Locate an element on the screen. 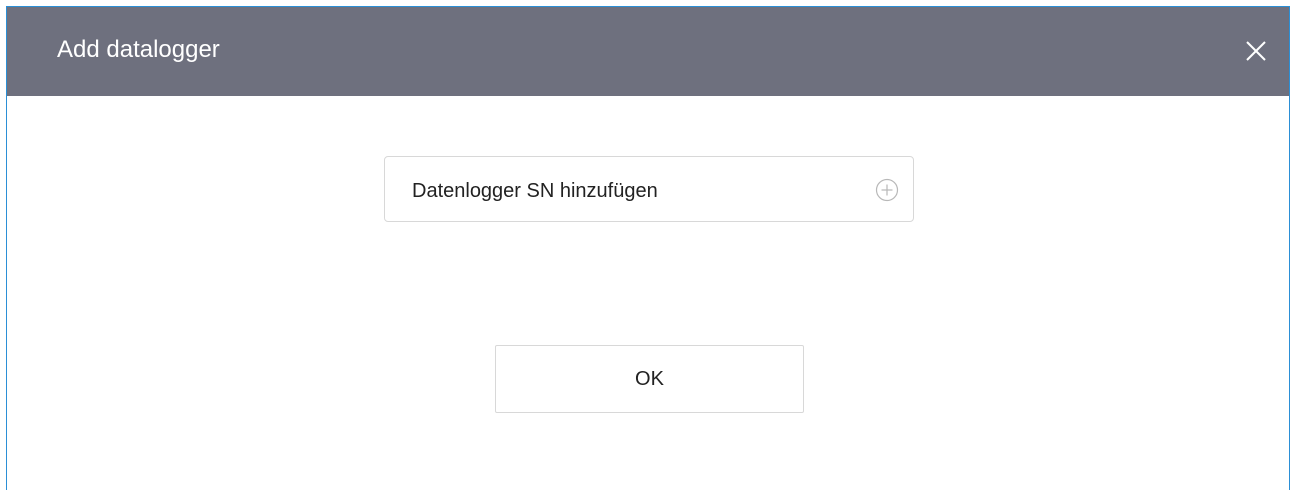  dialog-title: Add datalogger is located at coordinates (138, 49).